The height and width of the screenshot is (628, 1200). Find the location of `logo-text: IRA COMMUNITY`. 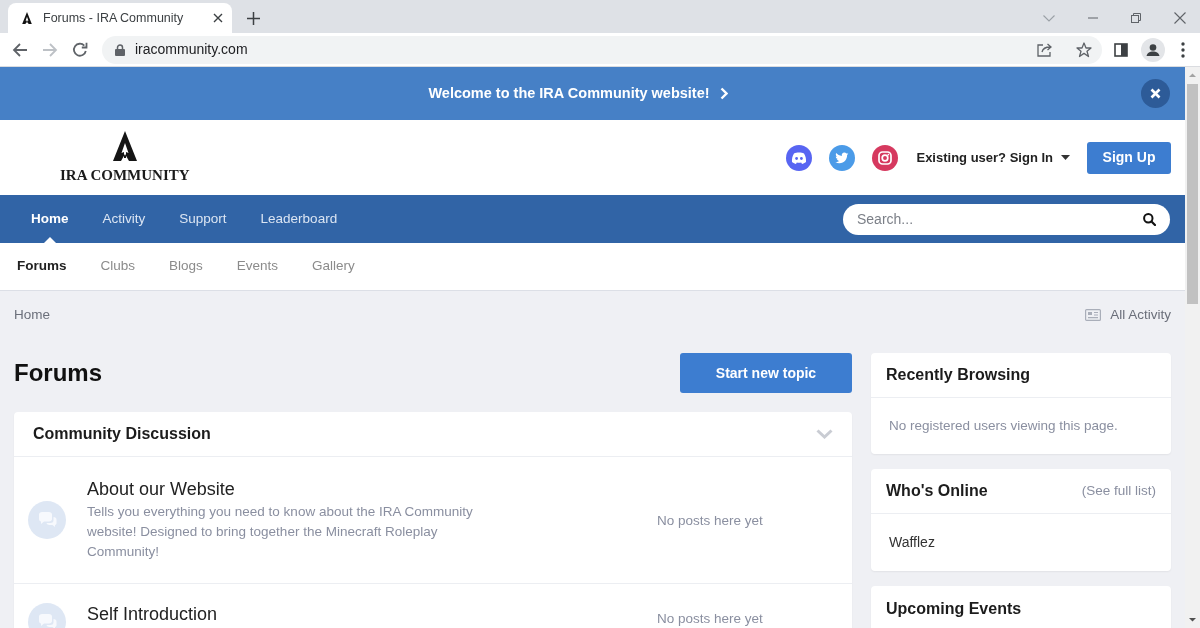

logo-text: IRA COMMUNITY is located at coordinates (125, 175).